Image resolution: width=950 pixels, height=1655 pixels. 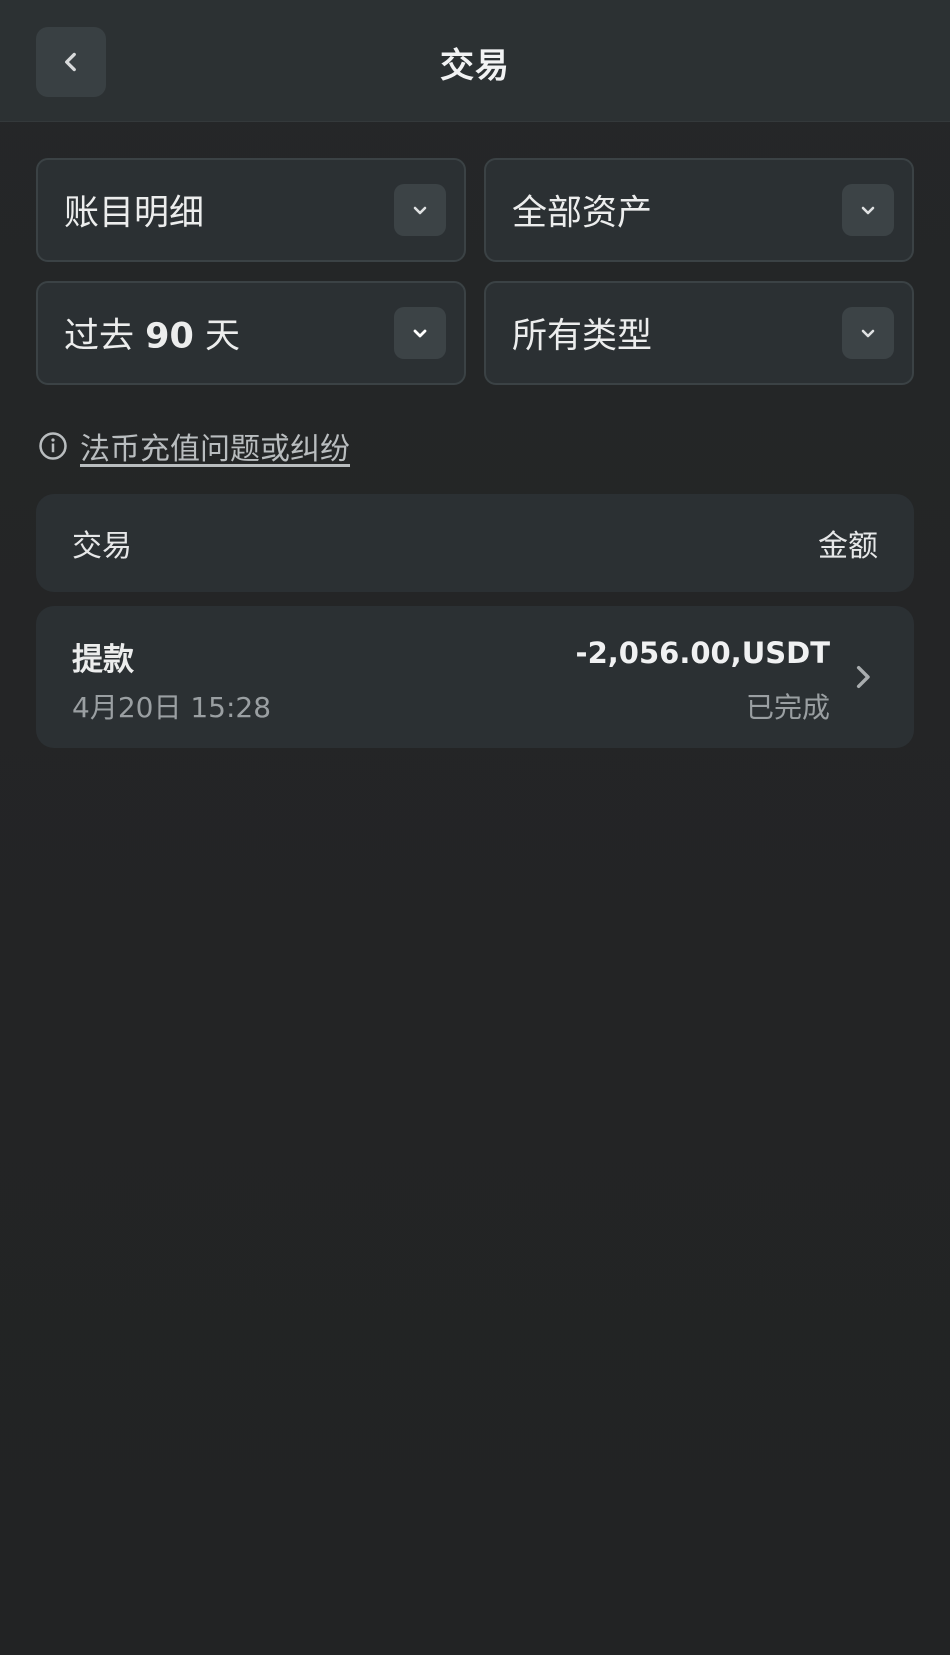 I want to click on period-prefix: 过去, so click(x=99, y=336).